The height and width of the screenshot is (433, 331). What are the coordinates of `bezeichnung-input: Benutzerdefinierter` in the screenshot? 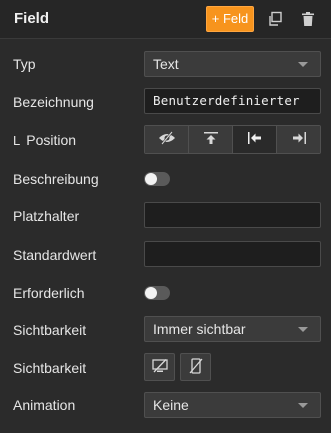 It's located at (232, 101).